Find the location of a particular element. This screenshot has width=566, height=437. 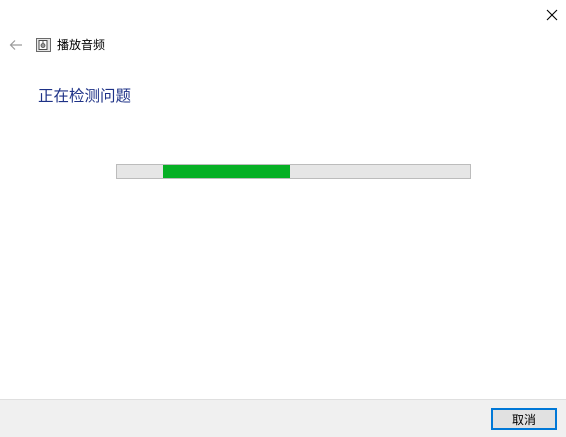

close-button is located at coordinates (552, 15).